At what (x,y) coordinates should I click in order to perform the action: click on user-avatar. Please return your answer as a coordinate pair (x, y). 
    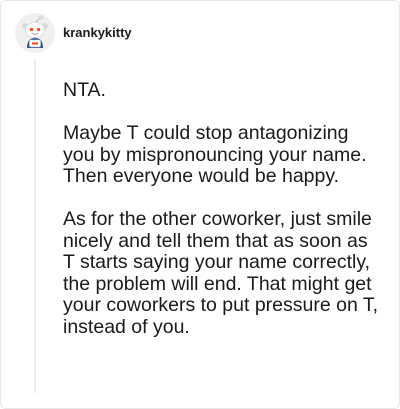
    Looking at the image, I should click on (35, 33).